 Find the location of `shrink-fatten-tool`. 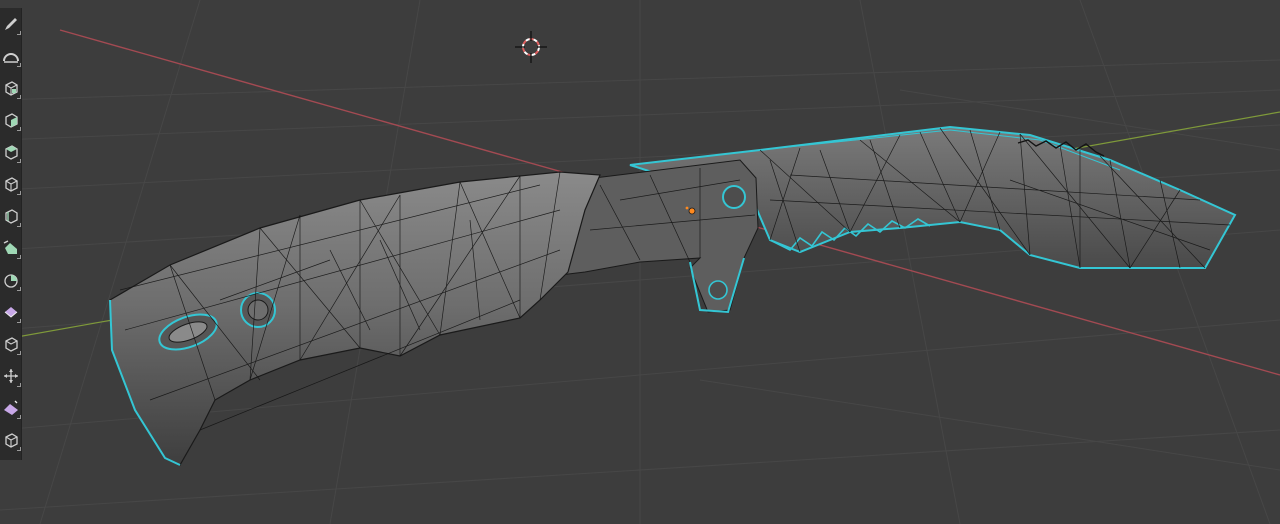

shrink-fatten-tool is located at coordinates (11, 408).